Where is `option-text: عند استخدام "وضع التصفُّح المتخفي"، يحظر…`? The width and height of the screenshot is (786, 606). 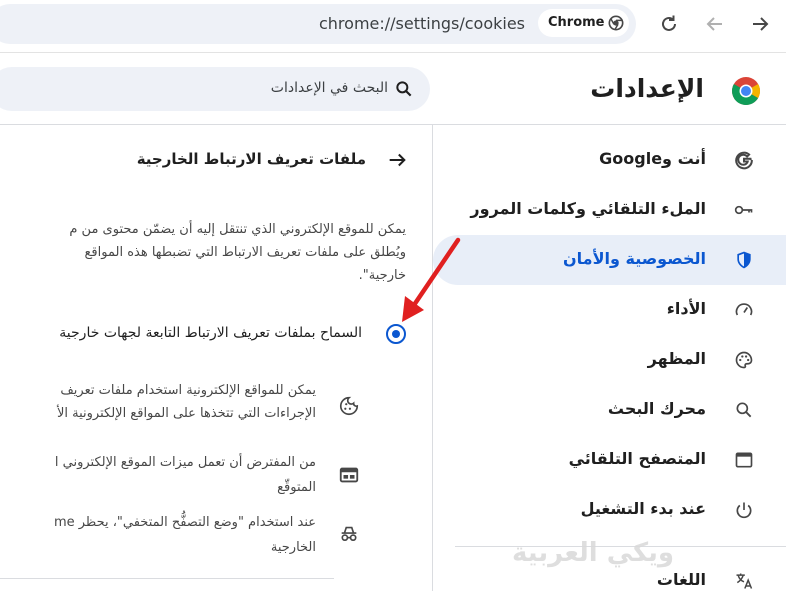
option-text: عند استخدام "وضع التصفُّح المتخفي"، يحظر… is located at coordinates (184, 522).